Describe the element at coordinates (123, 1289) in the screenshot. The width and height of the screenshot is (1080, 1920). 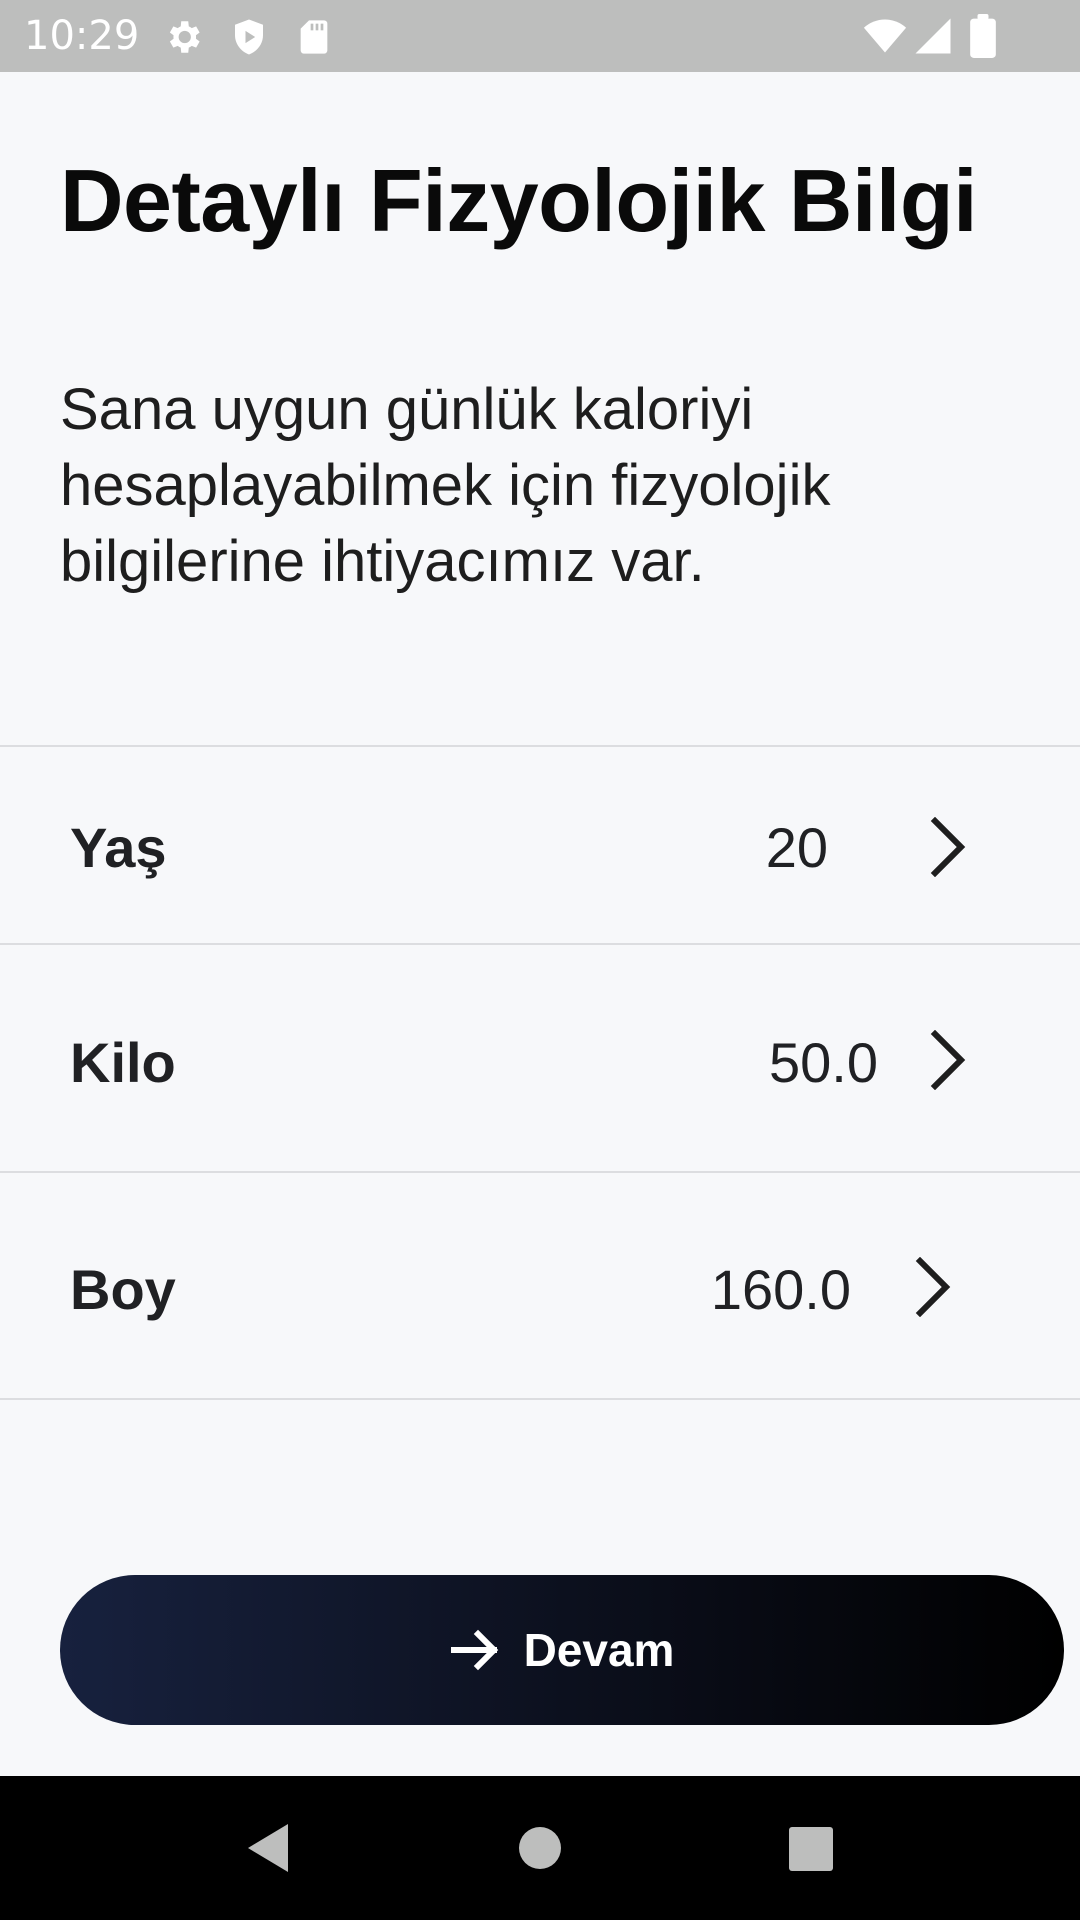
I see `height-label: Boy` at that location.